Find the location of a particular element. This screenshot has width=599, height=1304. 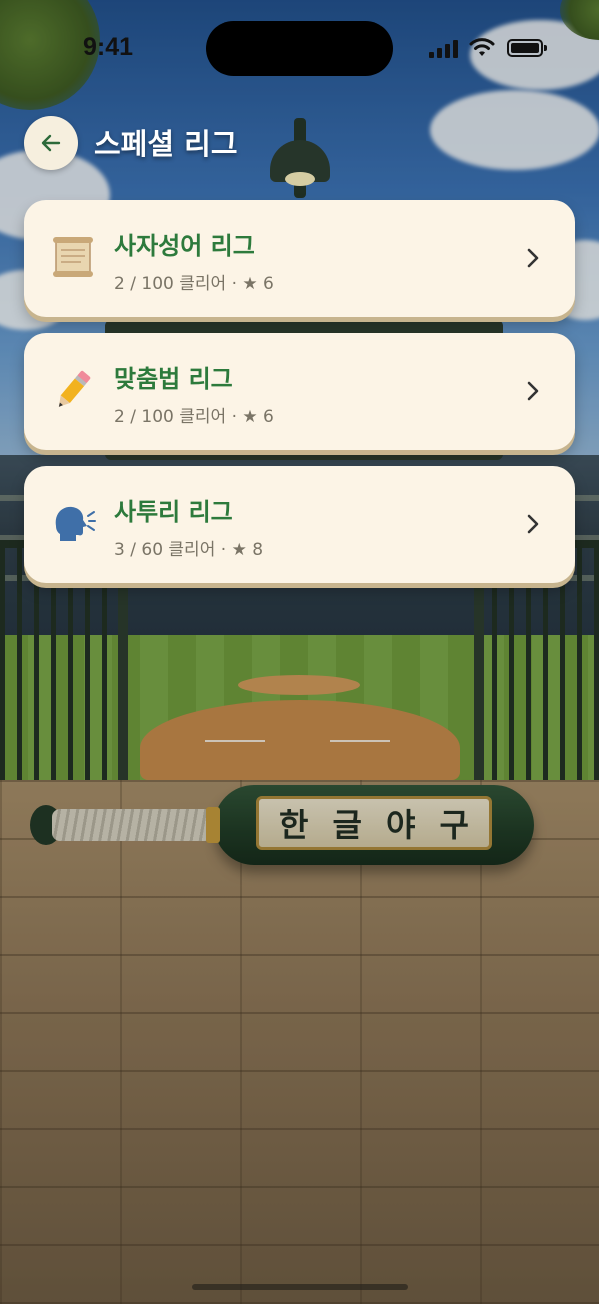

league-card-idioms: 사자성어 리그 2 / 100 클리어 · ★ 6 is located at coordinates (299, 258).